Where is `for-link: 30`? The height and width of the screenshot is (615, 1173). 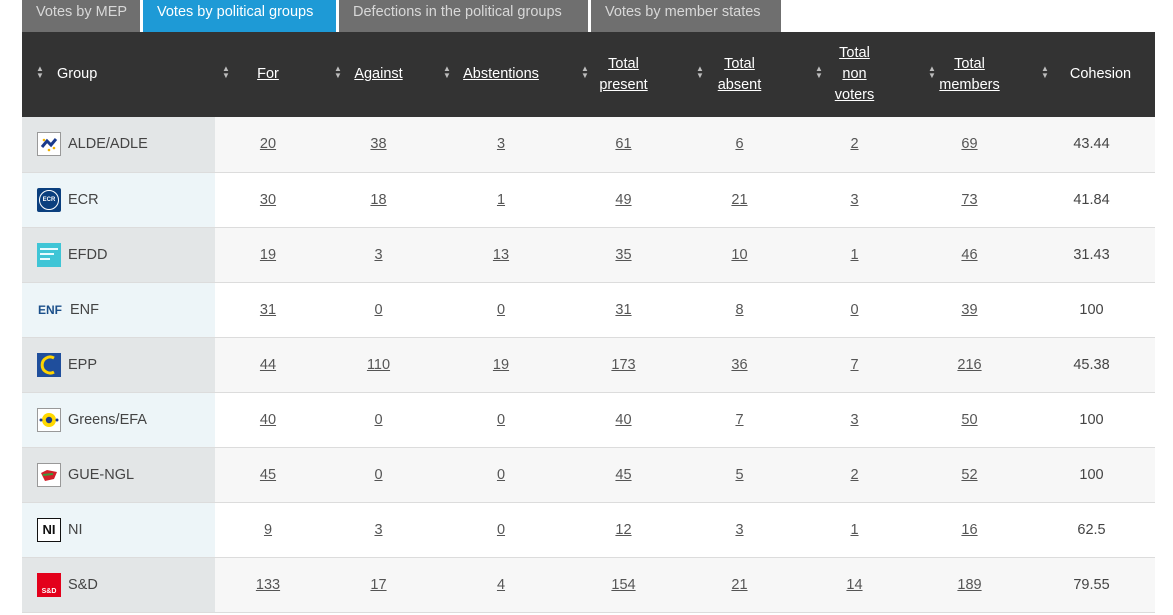
for-link: 30 is located at coordinates (268, 200).